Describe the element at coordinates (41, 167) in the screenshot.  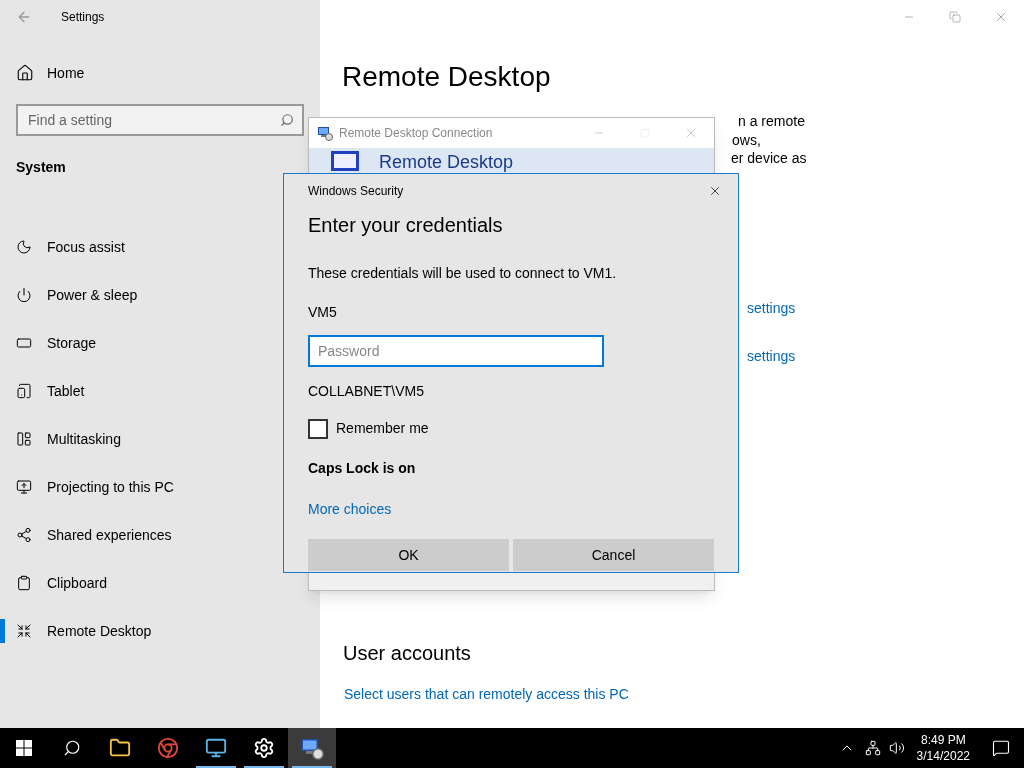
I see `section-heading: System` at that location.